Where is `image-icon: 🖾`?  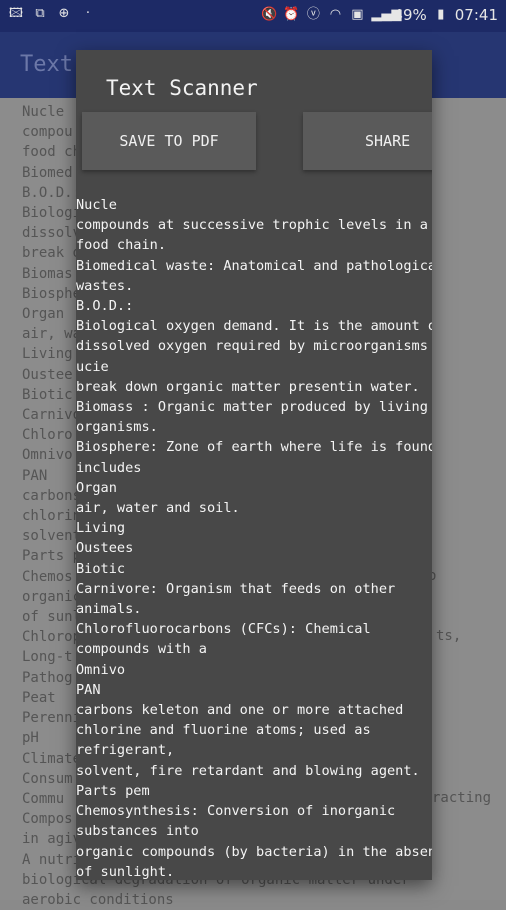 image-icon: 🖾 is located at coordinates (16, 13).